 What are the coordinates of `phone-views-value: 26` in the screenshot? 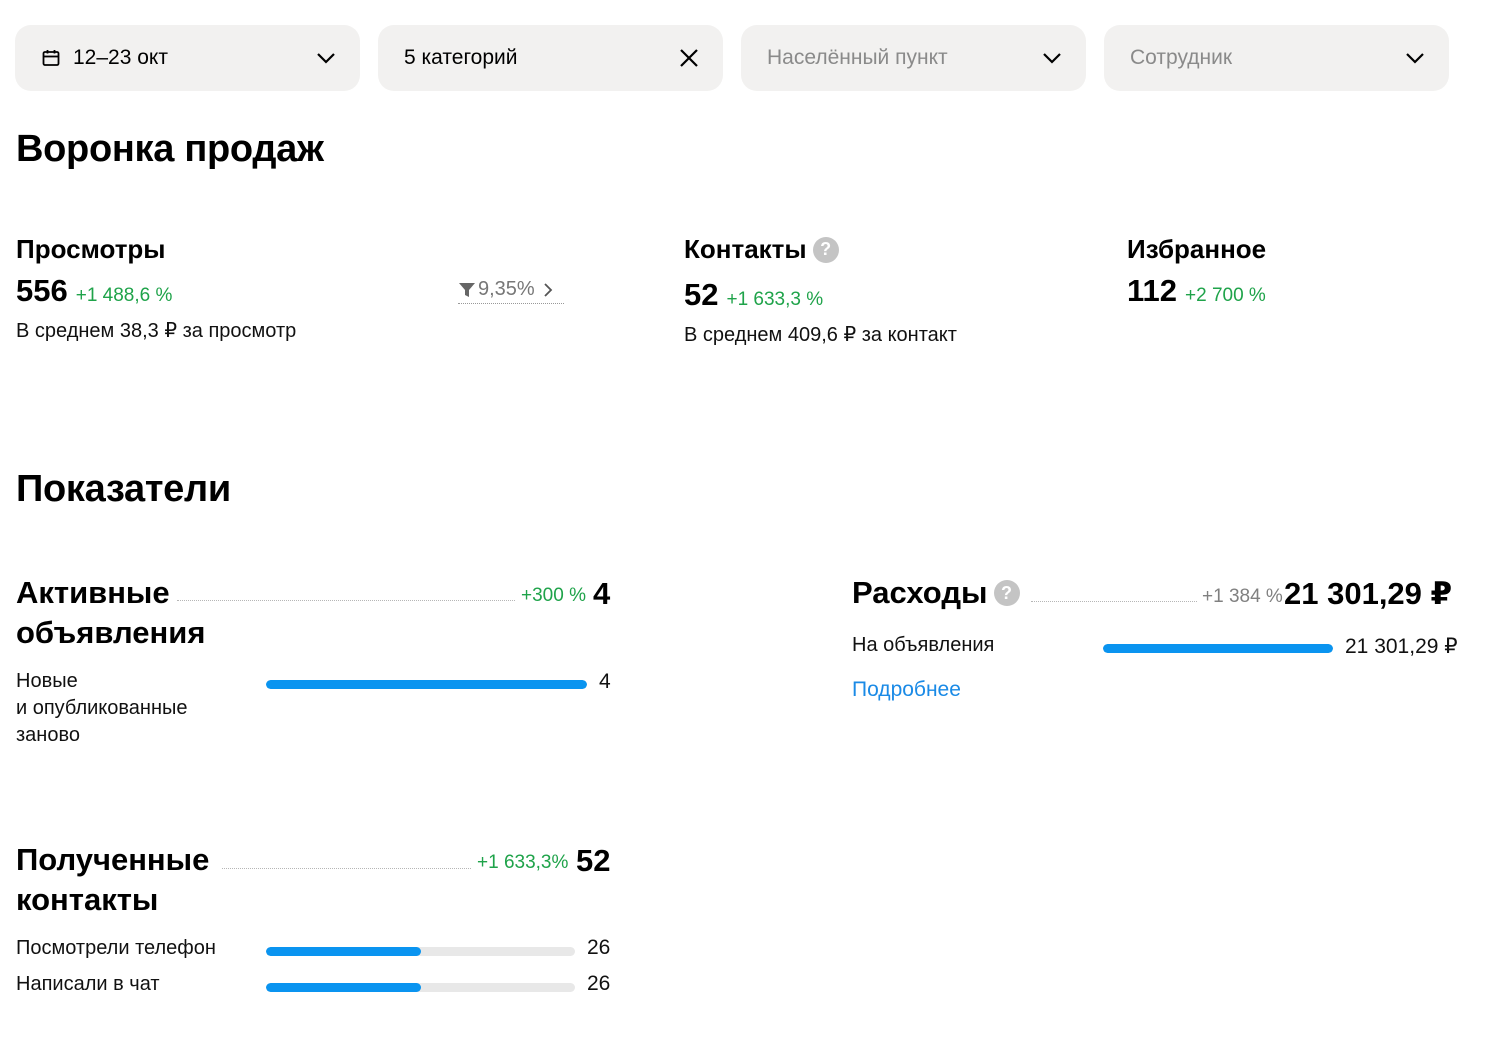 It's located at (599, 947).